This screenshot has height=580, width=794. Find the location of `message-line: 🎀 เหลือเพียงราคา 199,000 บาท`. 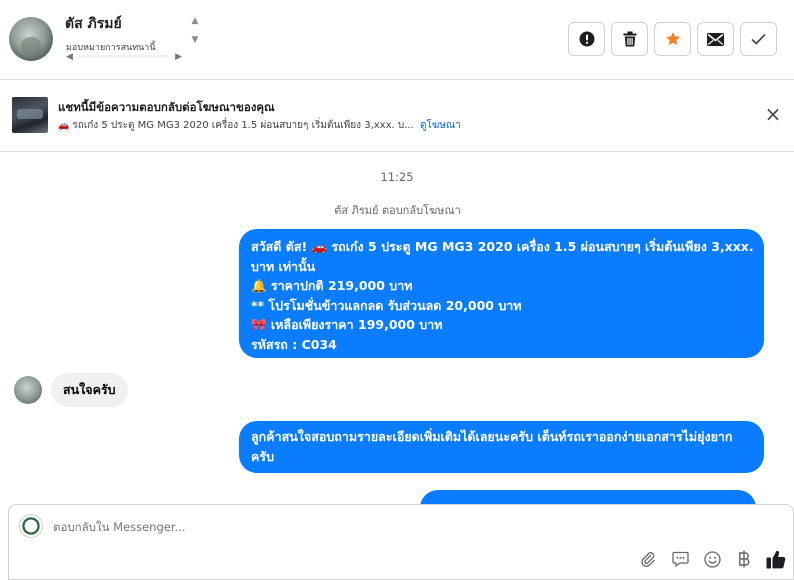

message-line: 🎀 เหลือเพียงราคา 199,000 บาท is located at coordinates (347, 324).